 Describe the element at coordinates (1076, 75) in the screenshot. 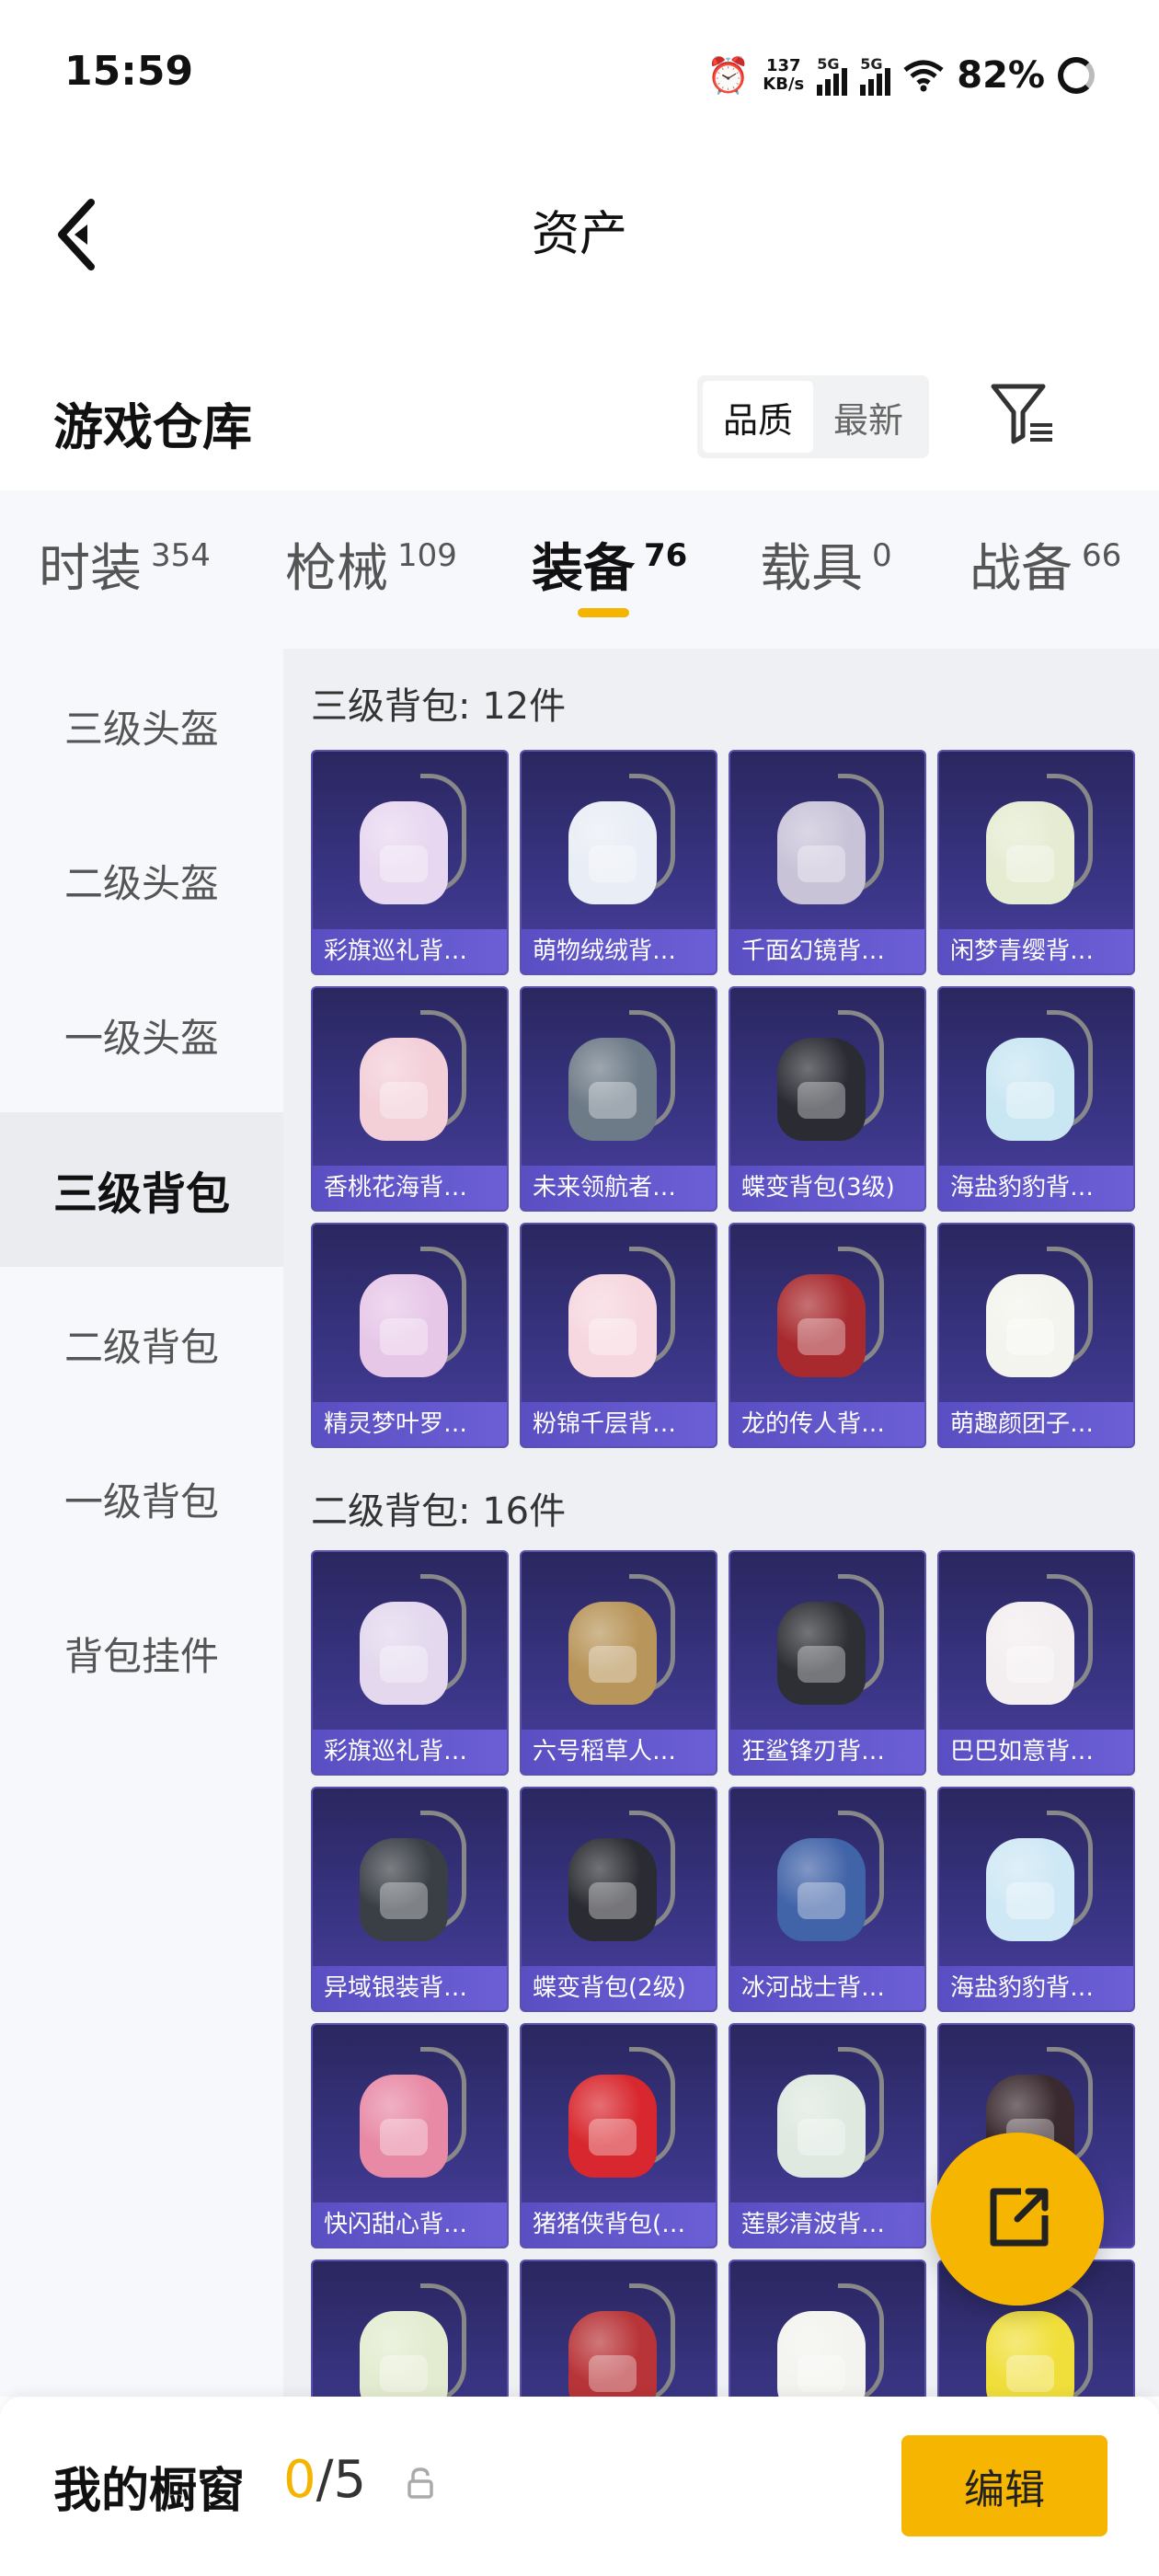

I see `battery-icon` at that location.